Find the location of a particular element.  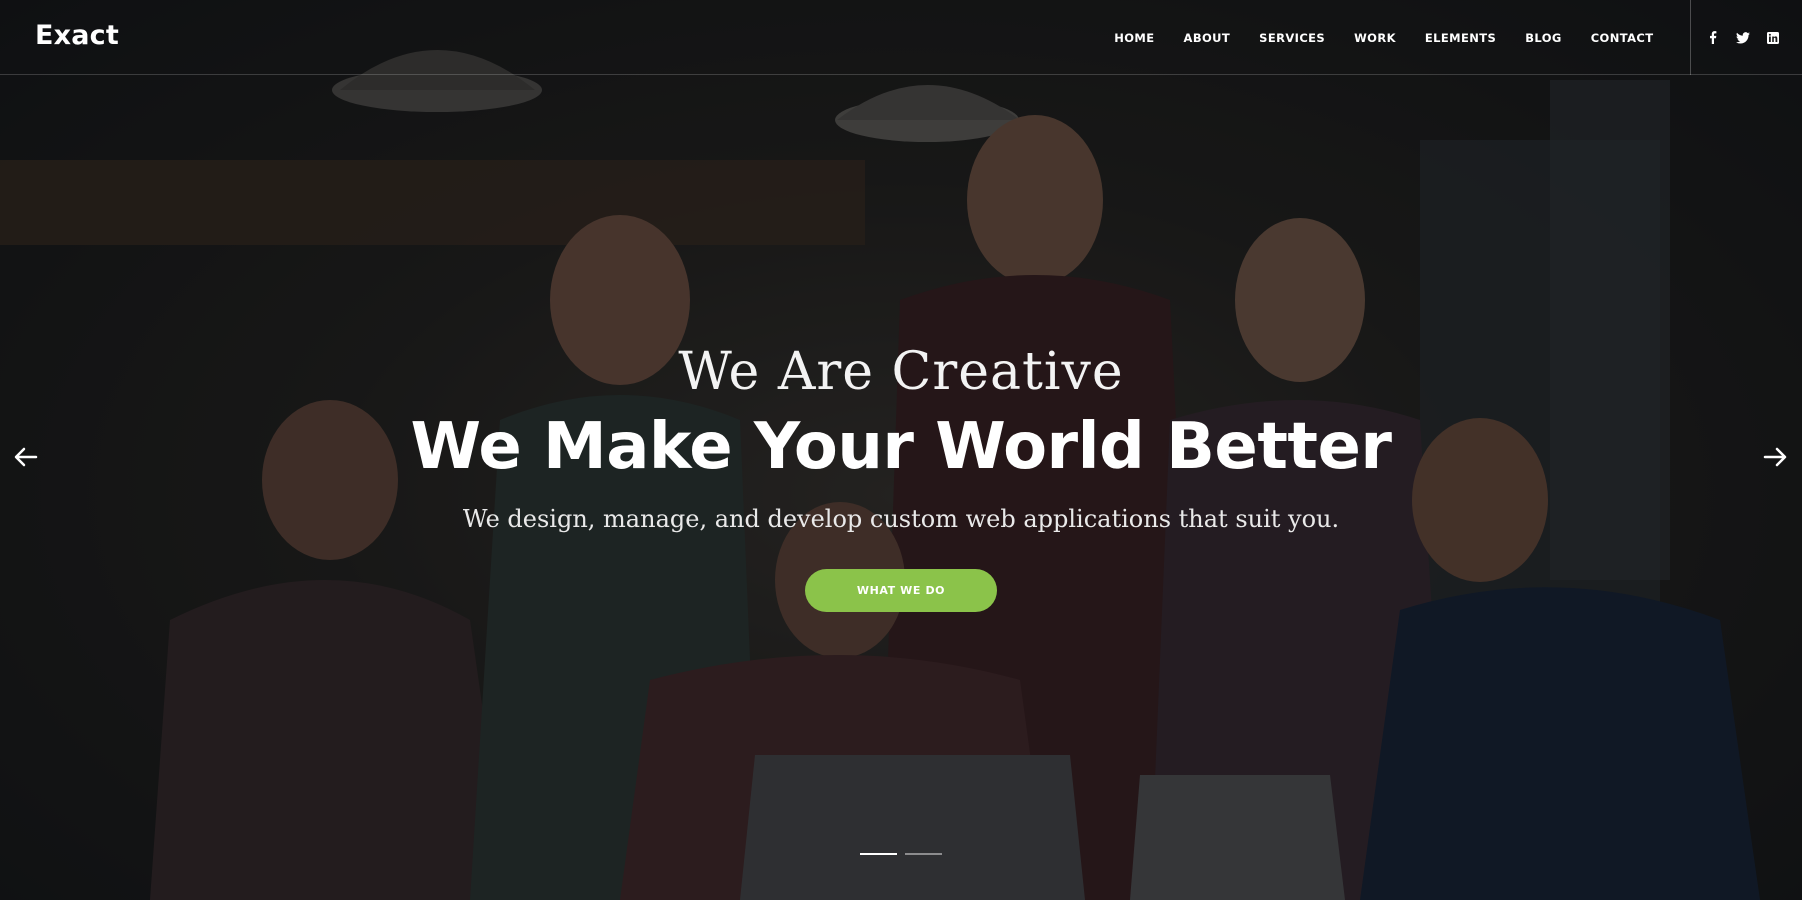

nav-item-work: WORK is located at coordinates (1375, 38).